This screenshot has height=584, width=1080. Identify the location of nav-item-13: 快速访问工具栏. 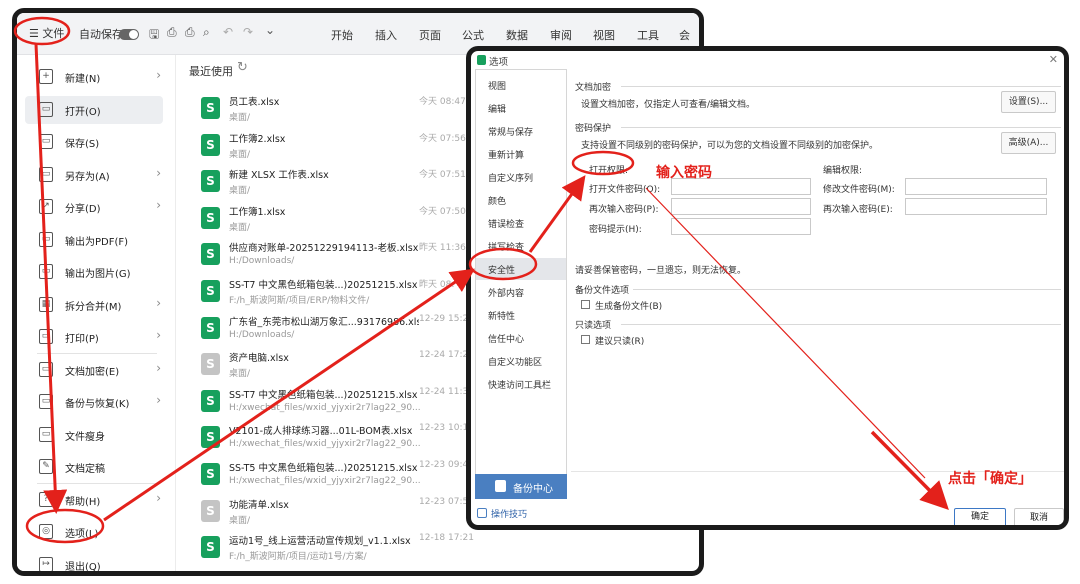
(521, 384).